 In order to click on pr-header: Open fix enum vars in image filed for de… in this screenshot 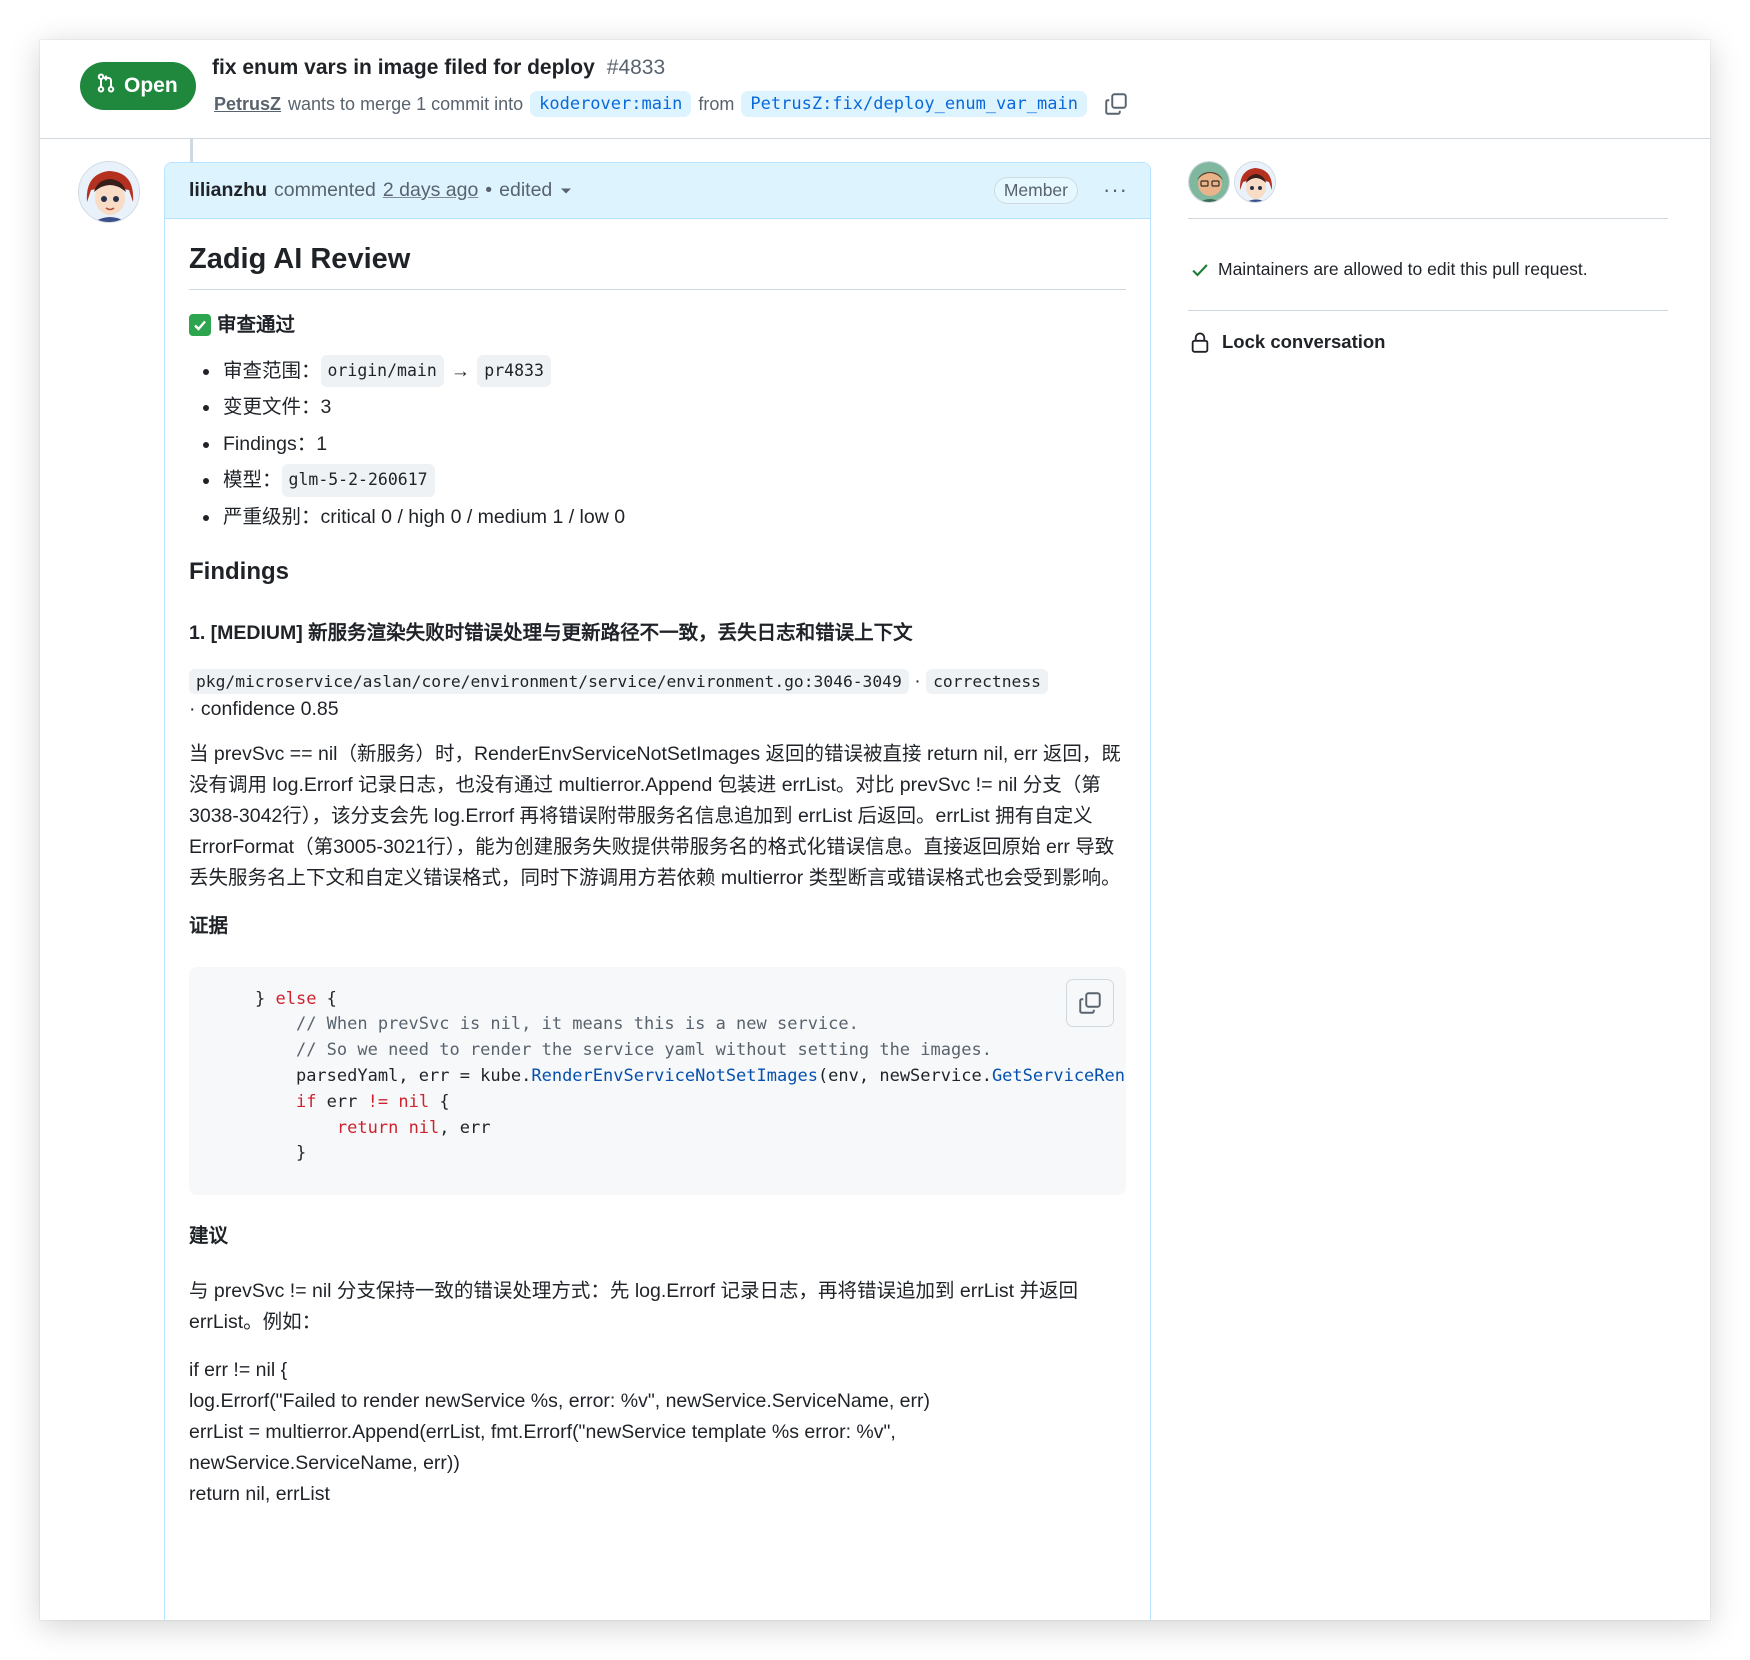, I will do `click(875, 89)`.